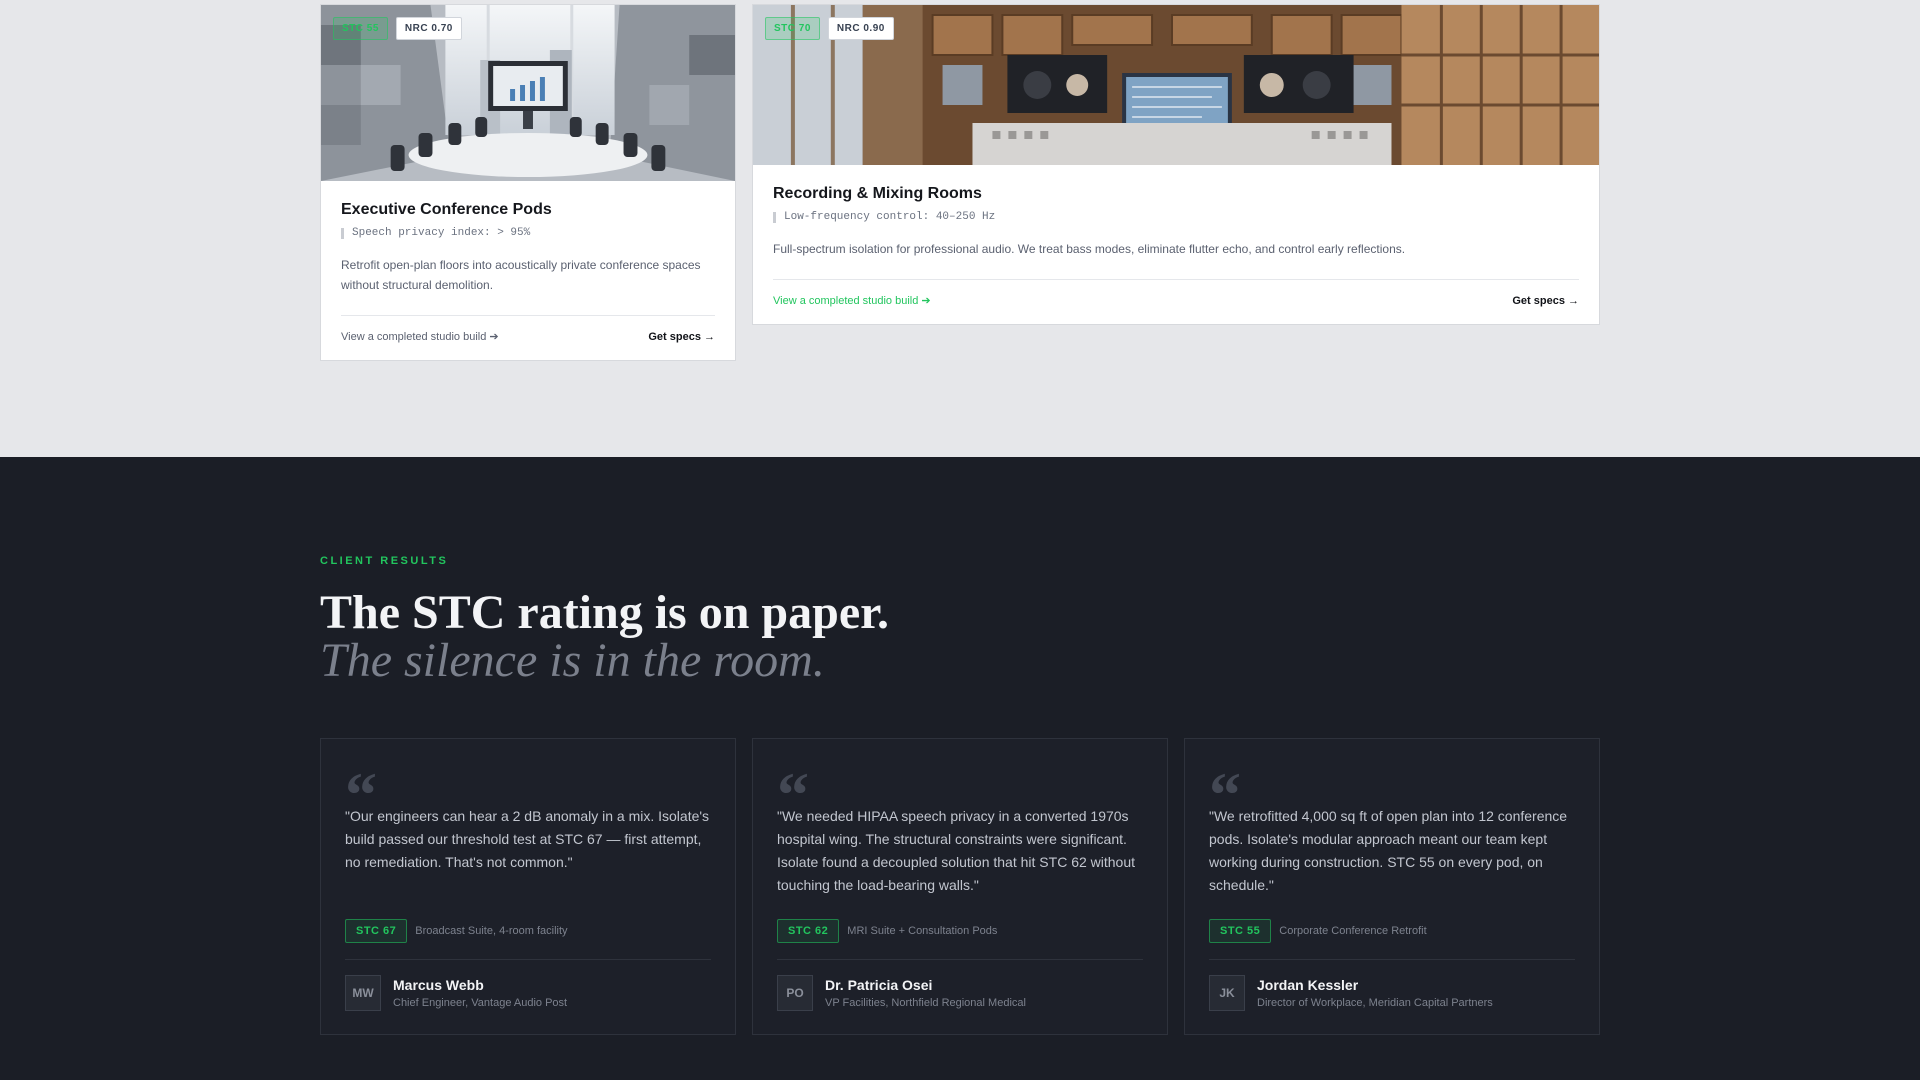  What do you see at coordinates (890, 217) in the screenshot?
I see `card-spec-text: Low-frequency control: 40–250 Hz` at bounding box center [890, 217].